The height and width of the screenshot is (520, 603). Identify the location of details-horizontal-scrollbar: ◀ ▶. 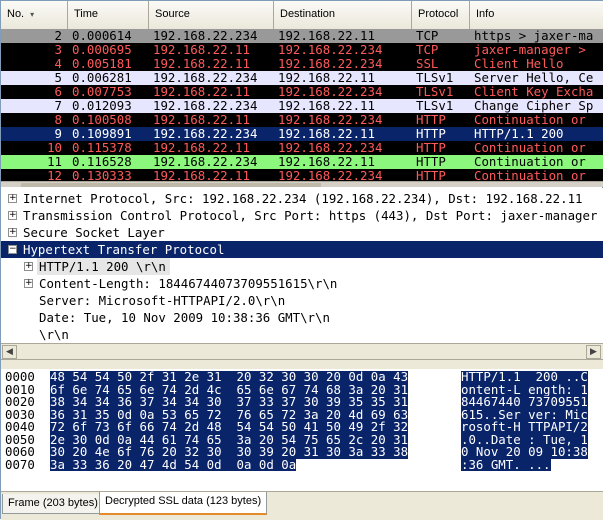
(302, 351).